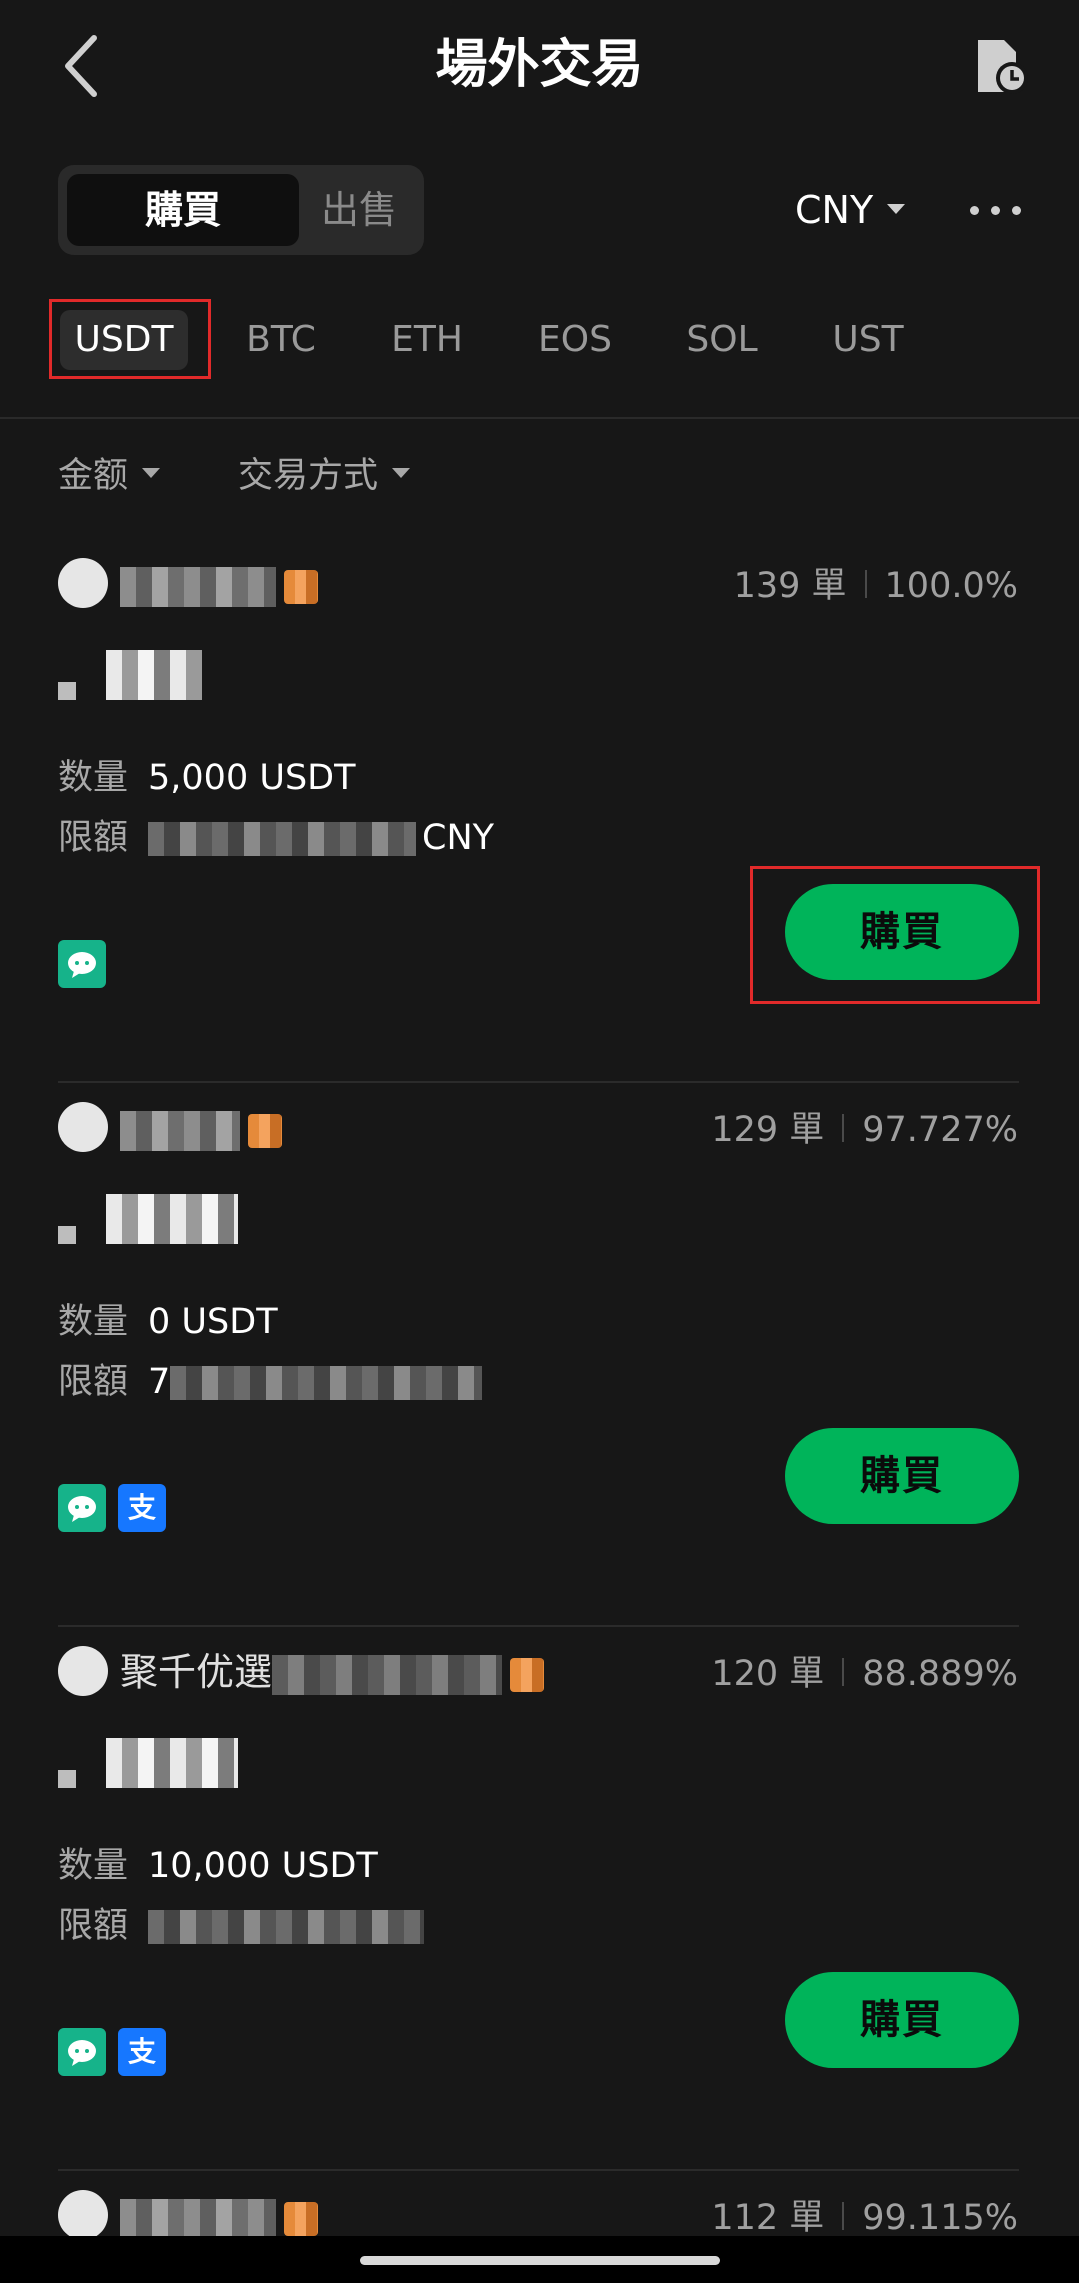 The height and width of the screenshot is (2283, 1079). Describe the element at coordinates (213, 1322) in the screenshot. I see `quantity-value: 0 USDT` at that location.